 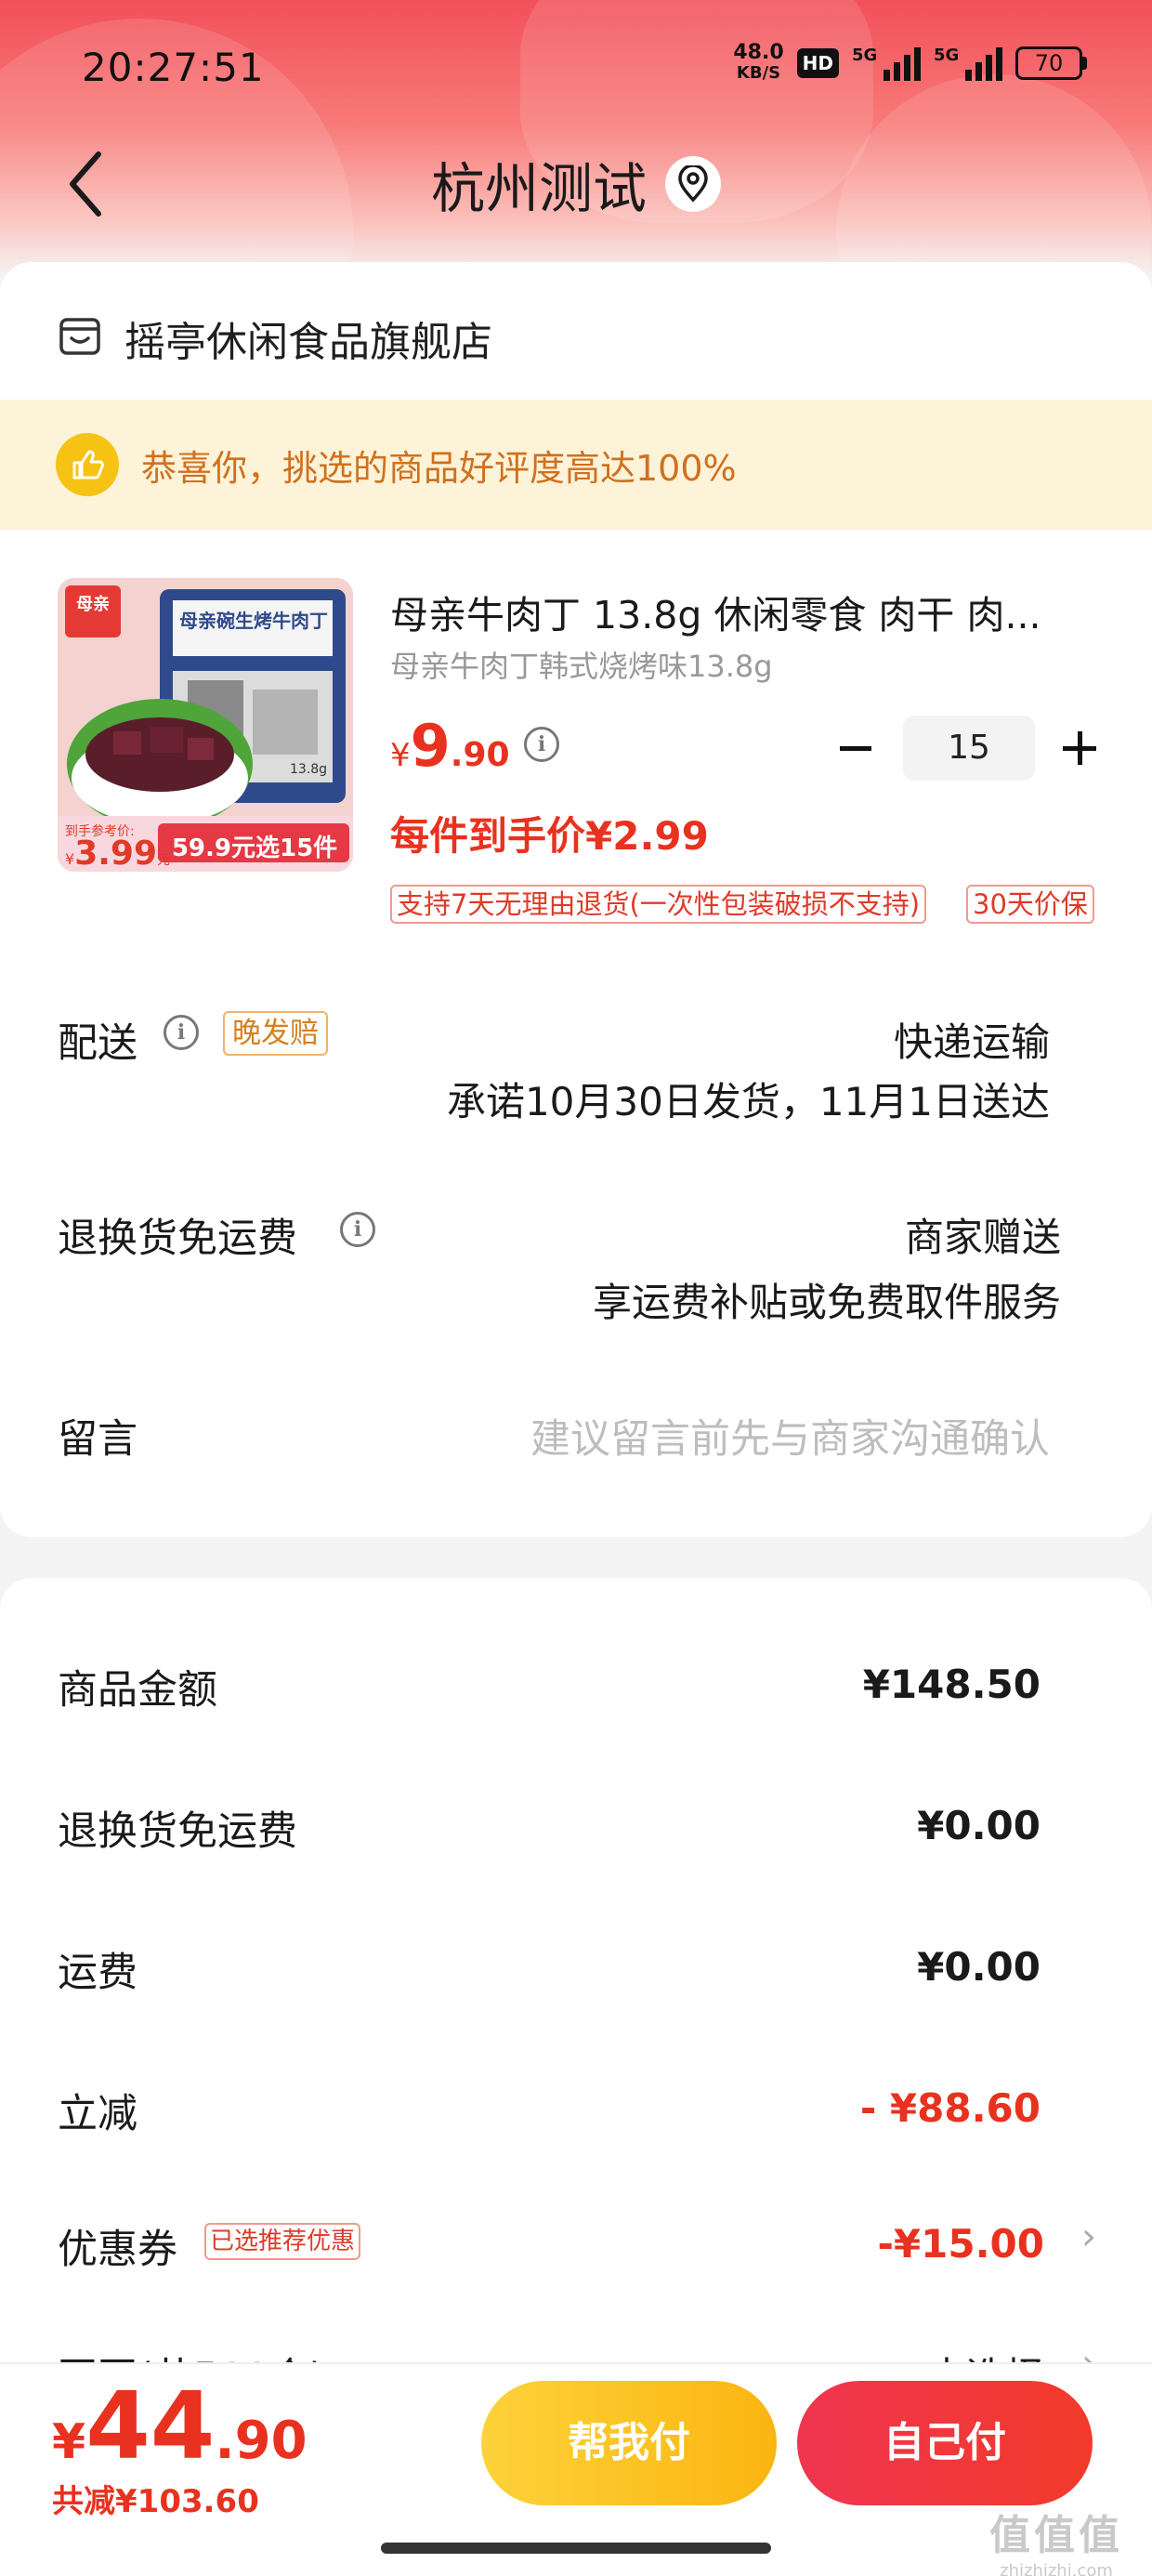 What do you see at coordinates (576, 139) in the screenshot?
I see `header-background` at bounding box center [576, 139].